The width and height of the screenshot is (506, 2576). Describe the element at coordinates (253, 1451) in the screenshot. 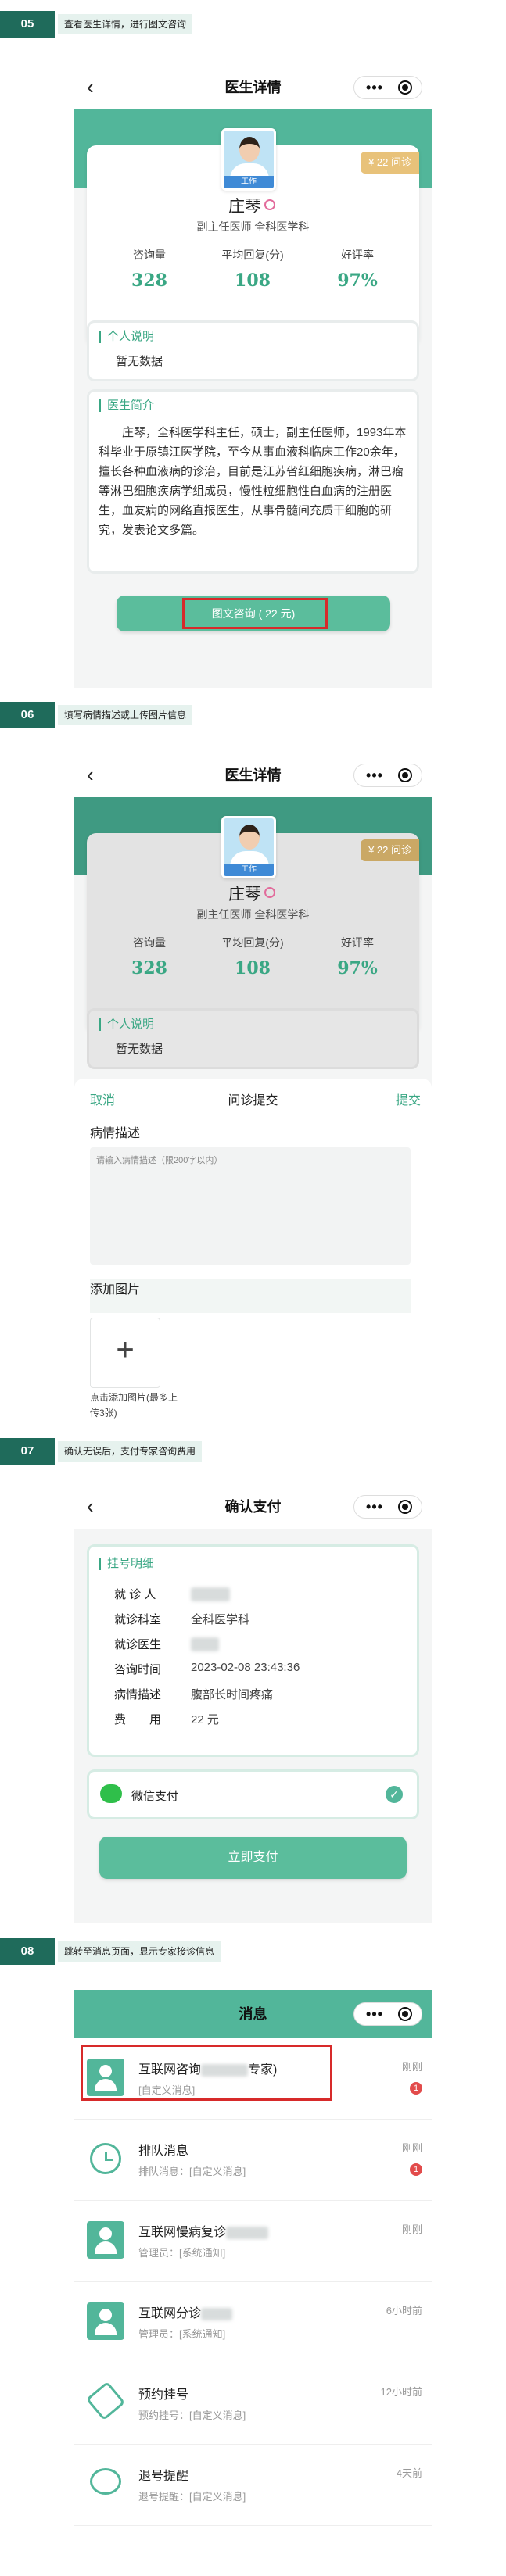

I see `step-header-07: 07 确认无误后，支付专家咨询费用` at that location.